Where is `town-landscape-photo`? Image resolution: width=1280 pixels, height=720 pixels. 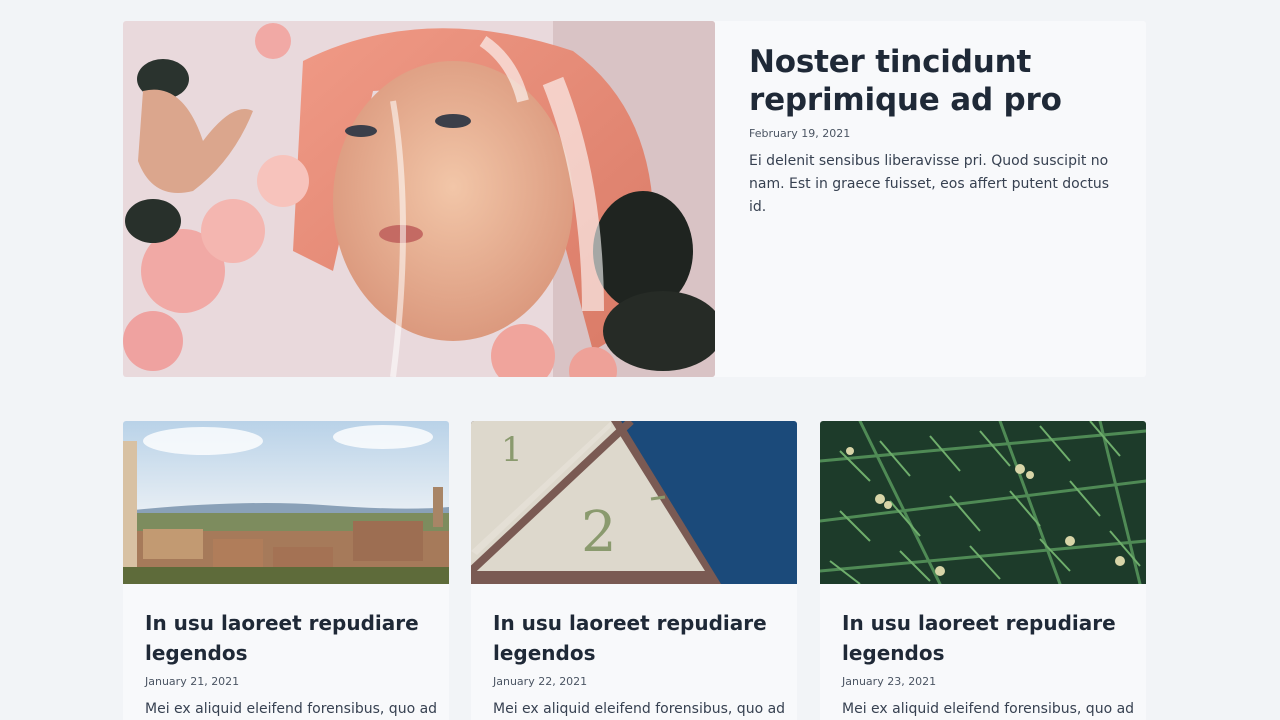 town-landscape-photo is located at coordinates (286, 502).